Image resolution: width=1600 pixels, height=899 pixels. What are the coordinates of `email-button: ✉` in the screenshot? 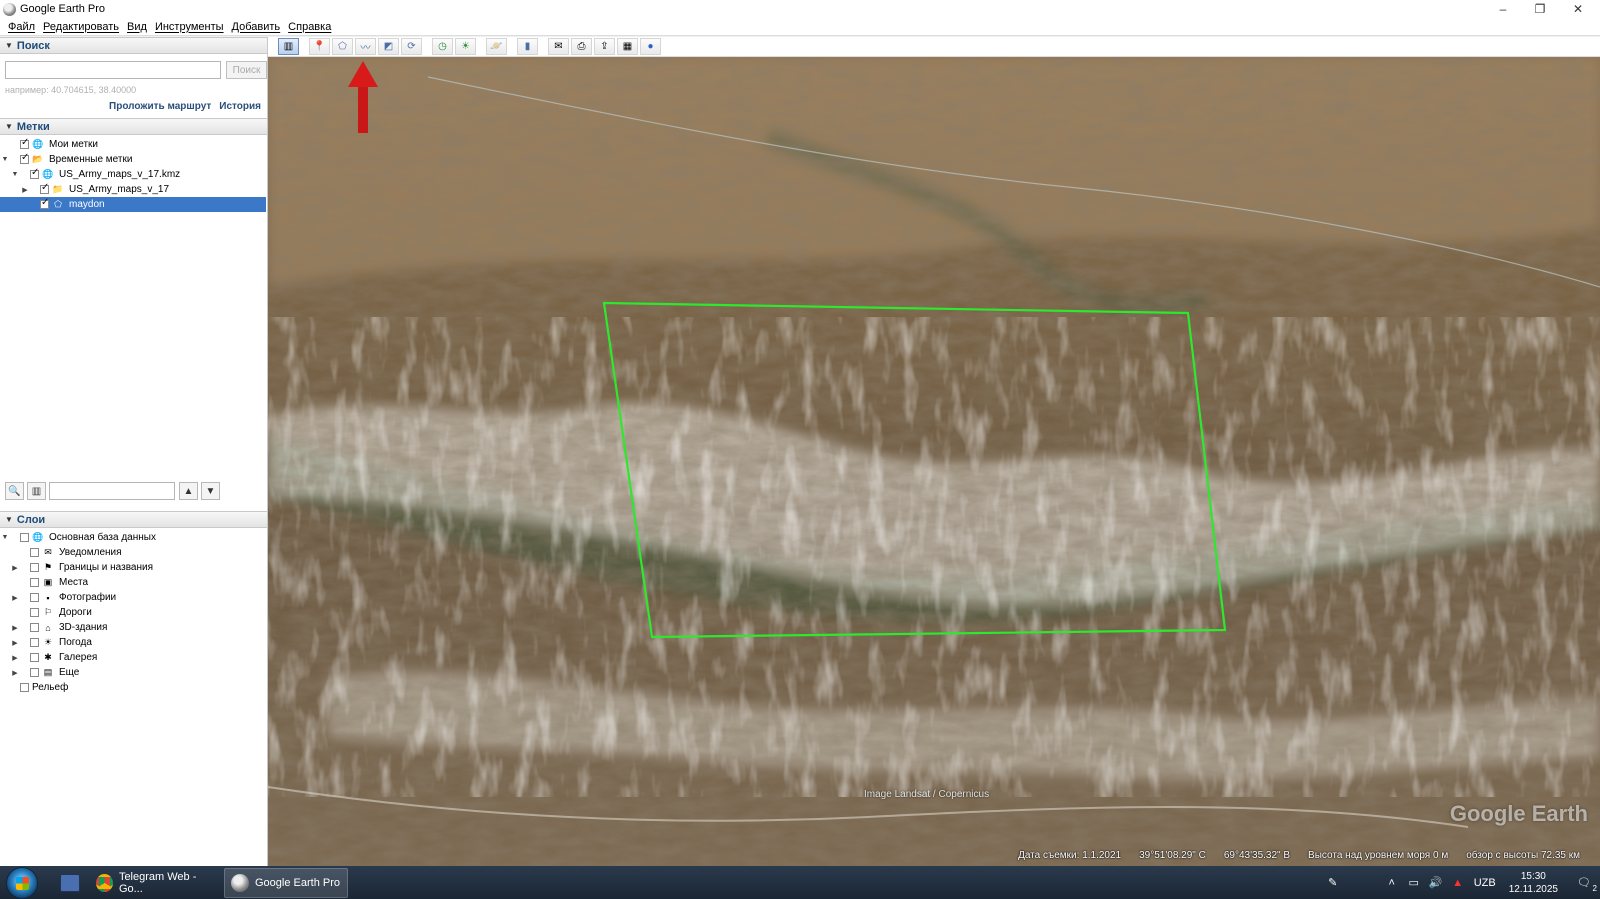 It's located at (558, 46).